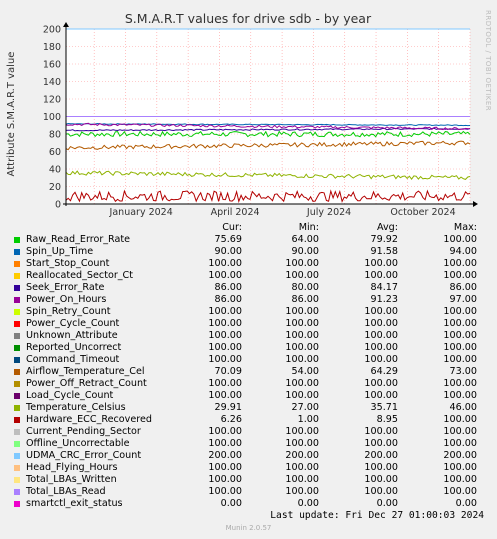  What do you see at coordinates (387, 503) in the screenshot?
I see `series-avg-value: 0.00` at bounding box center [387, 503].